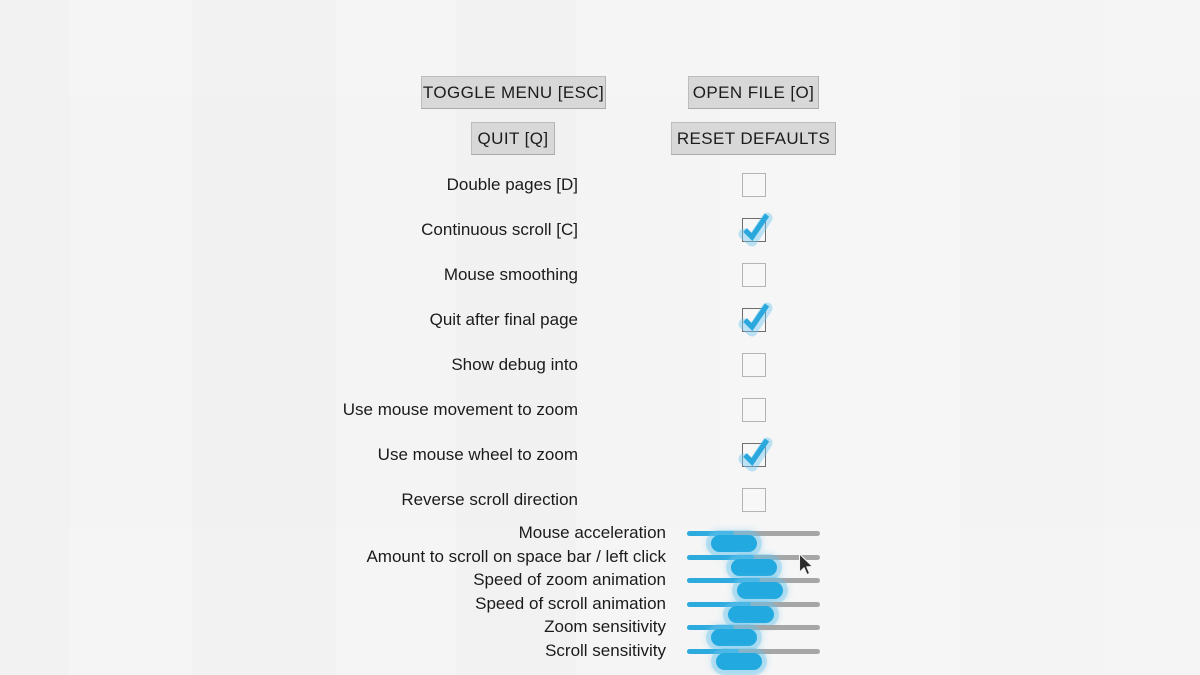  What do you see at coordinates (600, 454) in the screenshot?
I see `checkbox-row: Use mouse wheel to zoom` at bounding box center [600, 454].